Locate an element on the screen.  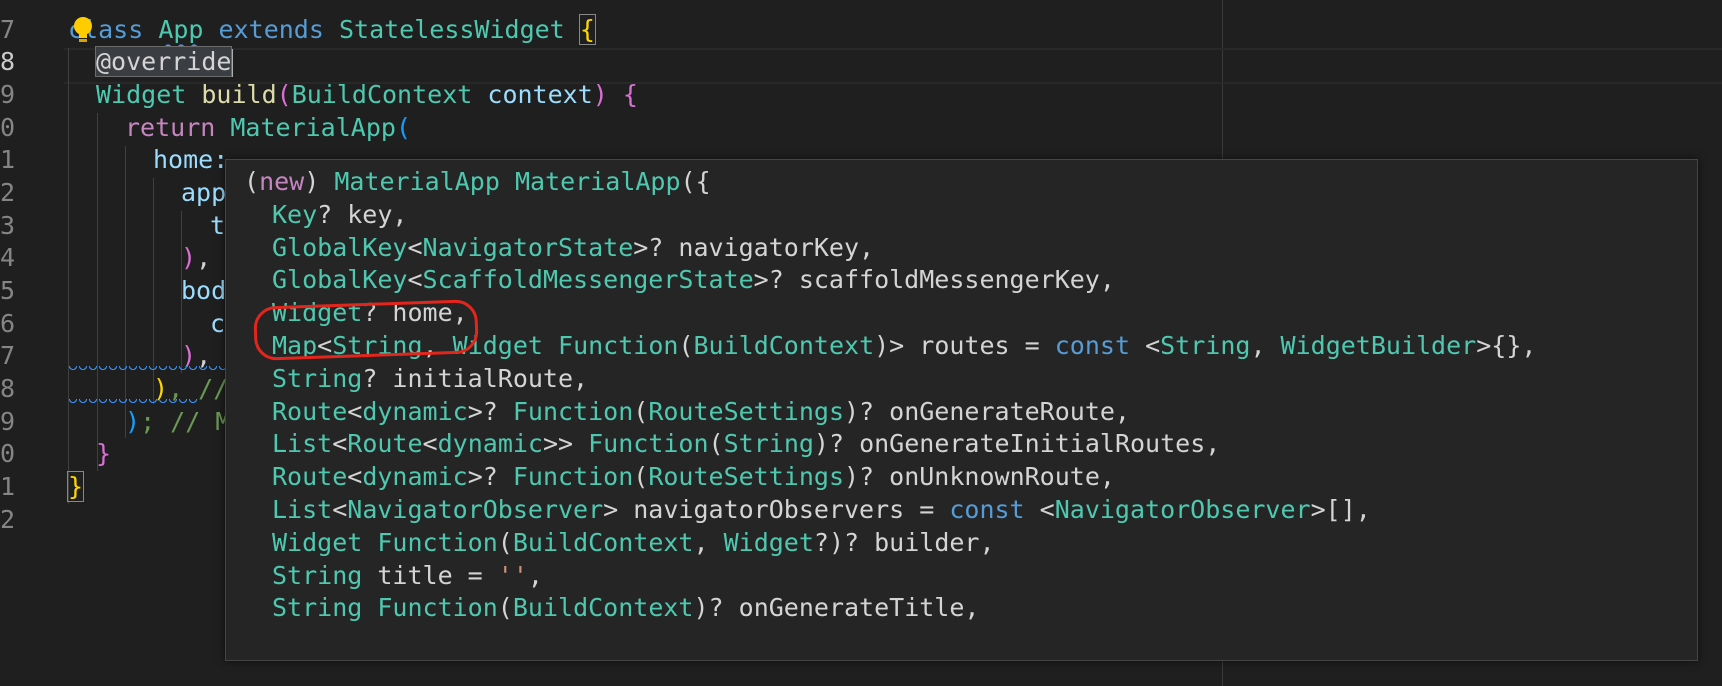
lightbulb-icon is located at coordinates (83, 31).